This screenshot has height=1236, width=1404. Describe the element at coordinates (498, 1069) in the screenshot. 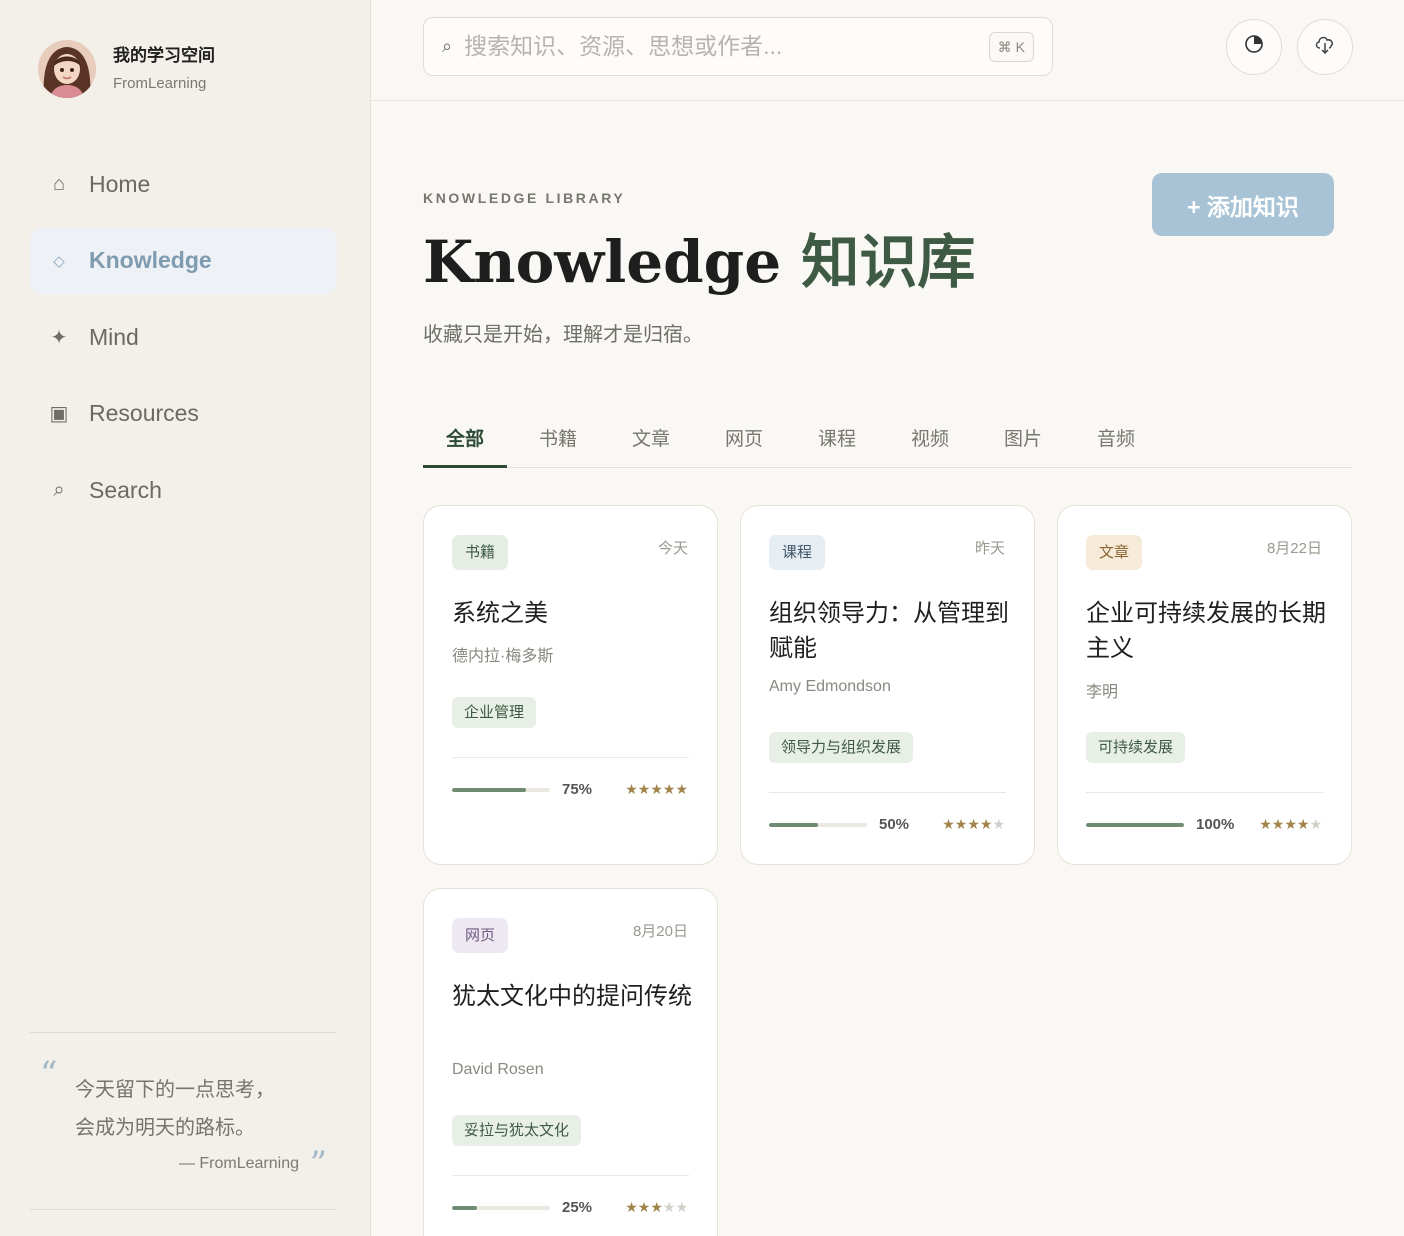

I see `card-author: David Rosen` at that location.